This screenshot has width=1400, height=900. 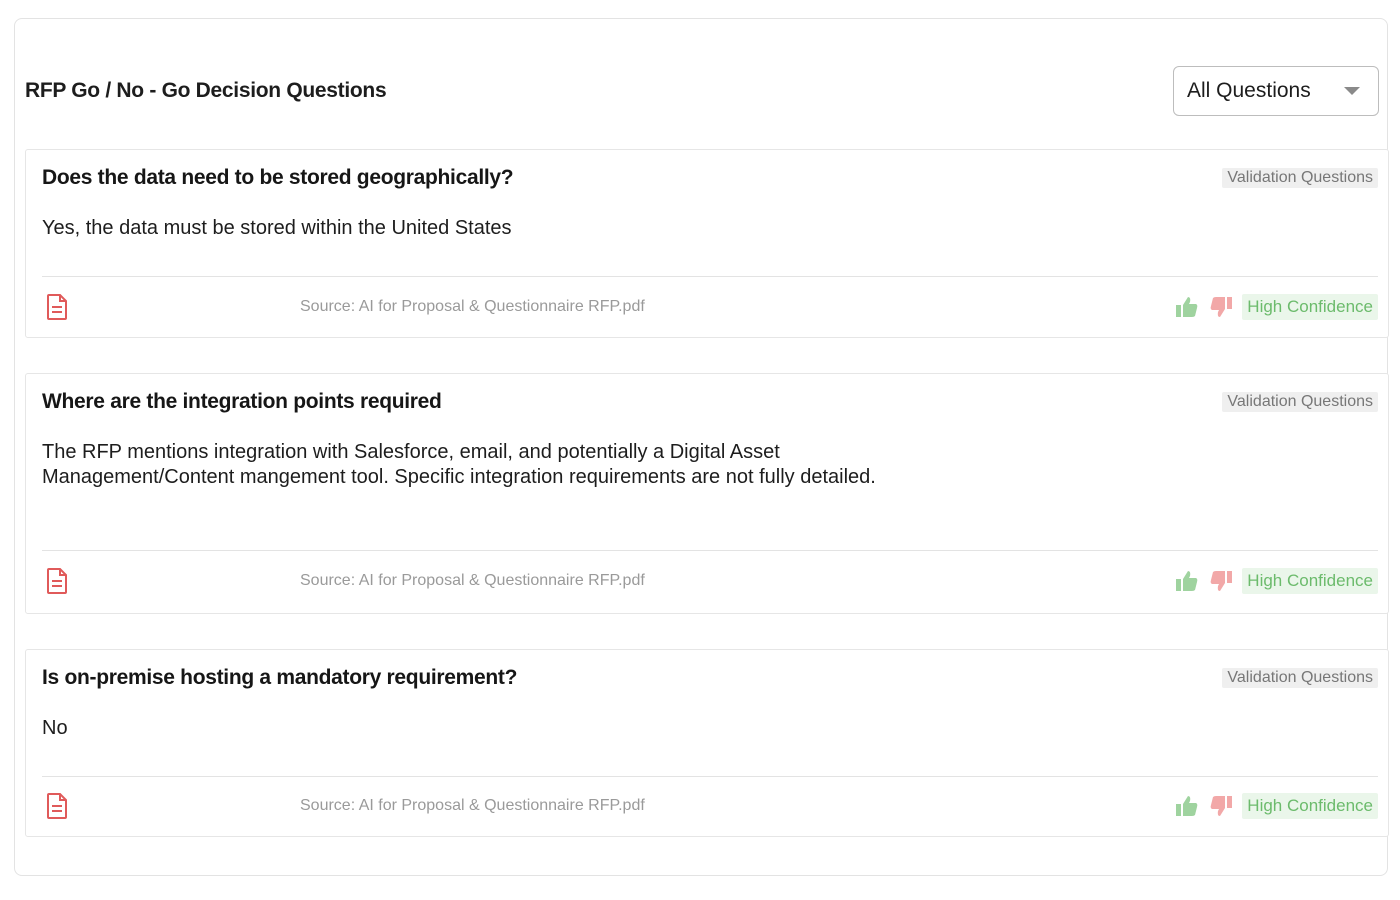 I want to click on panel-title: RFP Go / No - Go Decision Questions, so click(x=206, y=90).